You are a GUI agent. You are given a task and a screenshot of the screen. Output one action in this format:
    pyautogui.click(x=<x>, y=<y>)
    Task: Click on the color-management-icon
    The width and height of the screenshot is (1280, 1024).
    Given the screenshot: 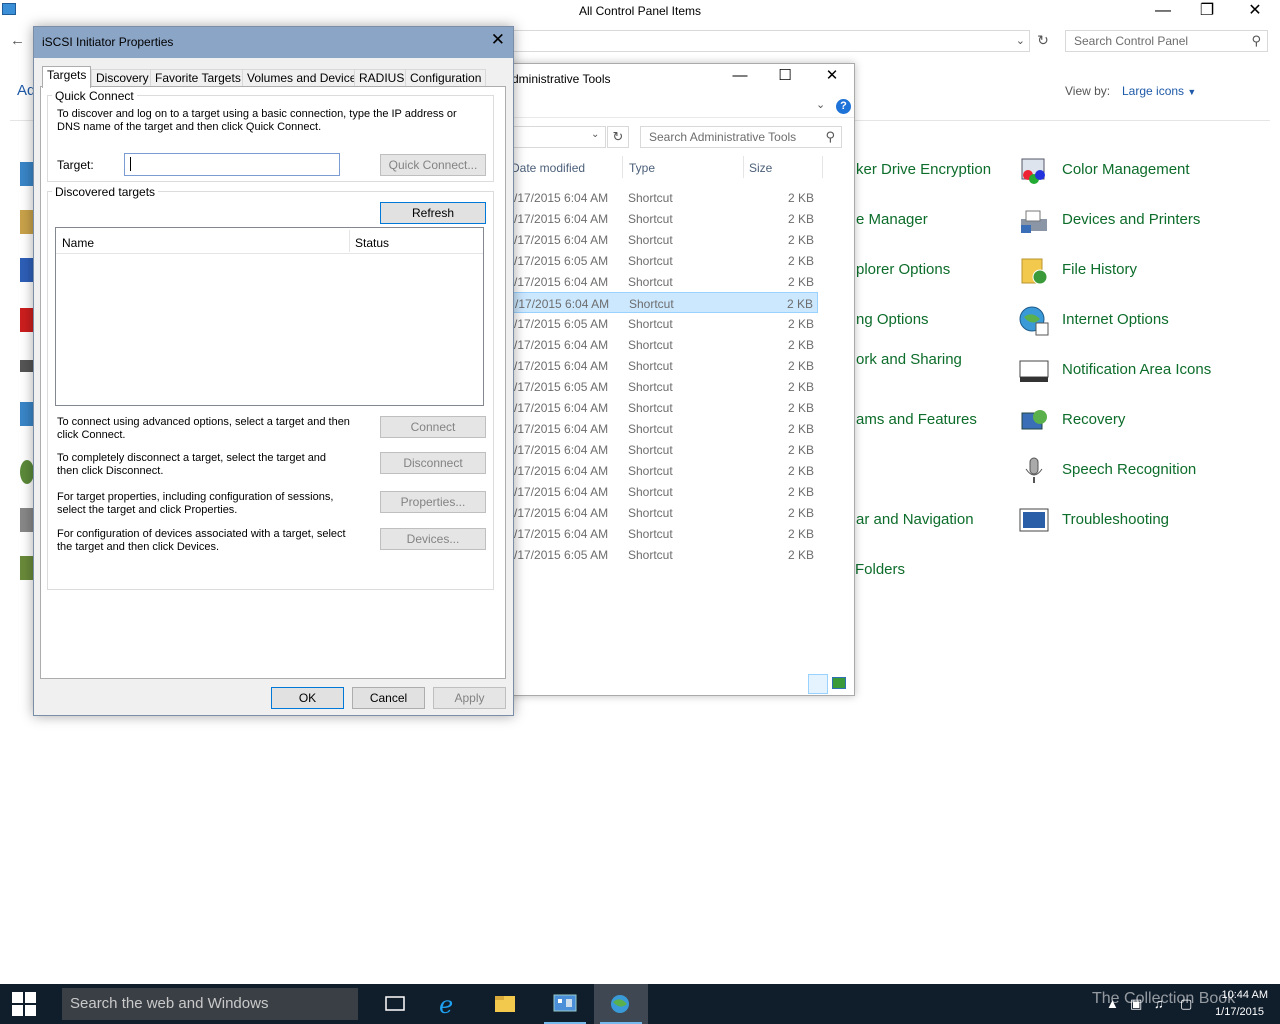 What is the action you would take?
    pyautogui.click(x=1034, y=171)
    